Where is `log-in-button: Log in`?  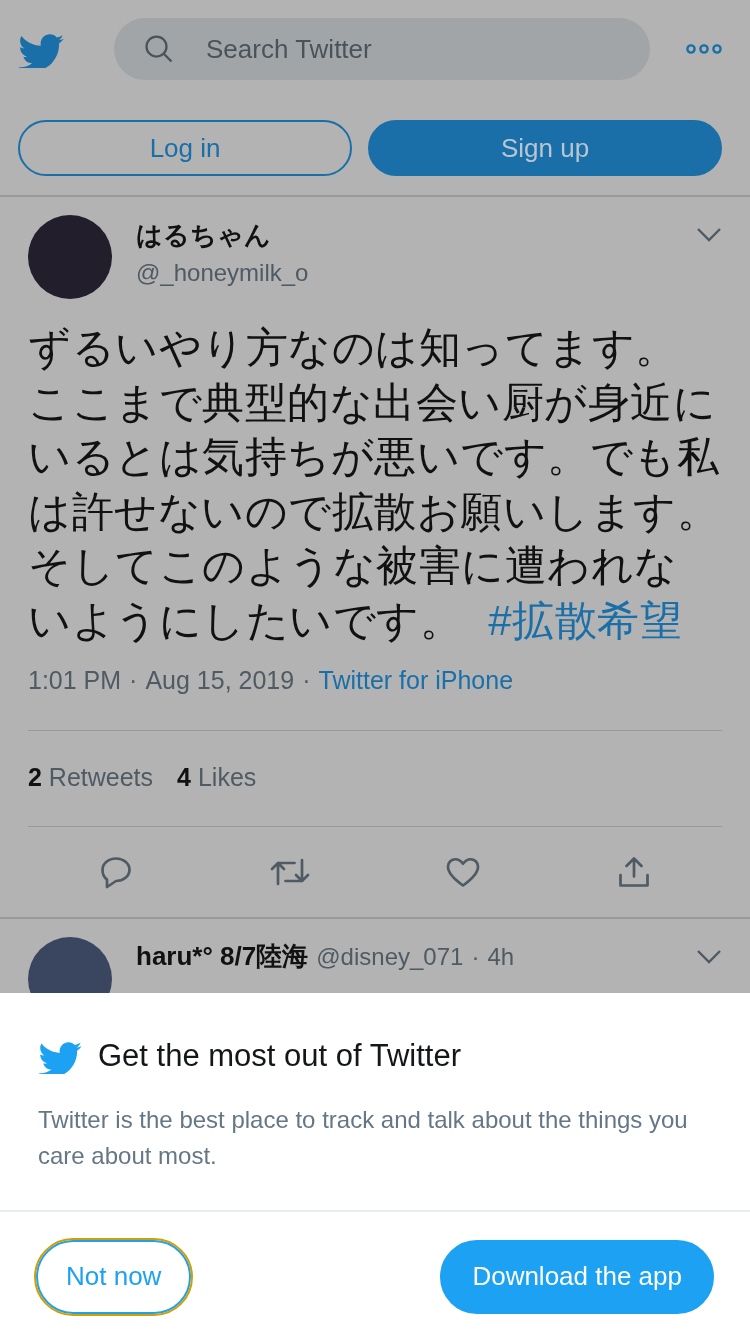 log-in-button: Log in is located at coordinates (185, 148).